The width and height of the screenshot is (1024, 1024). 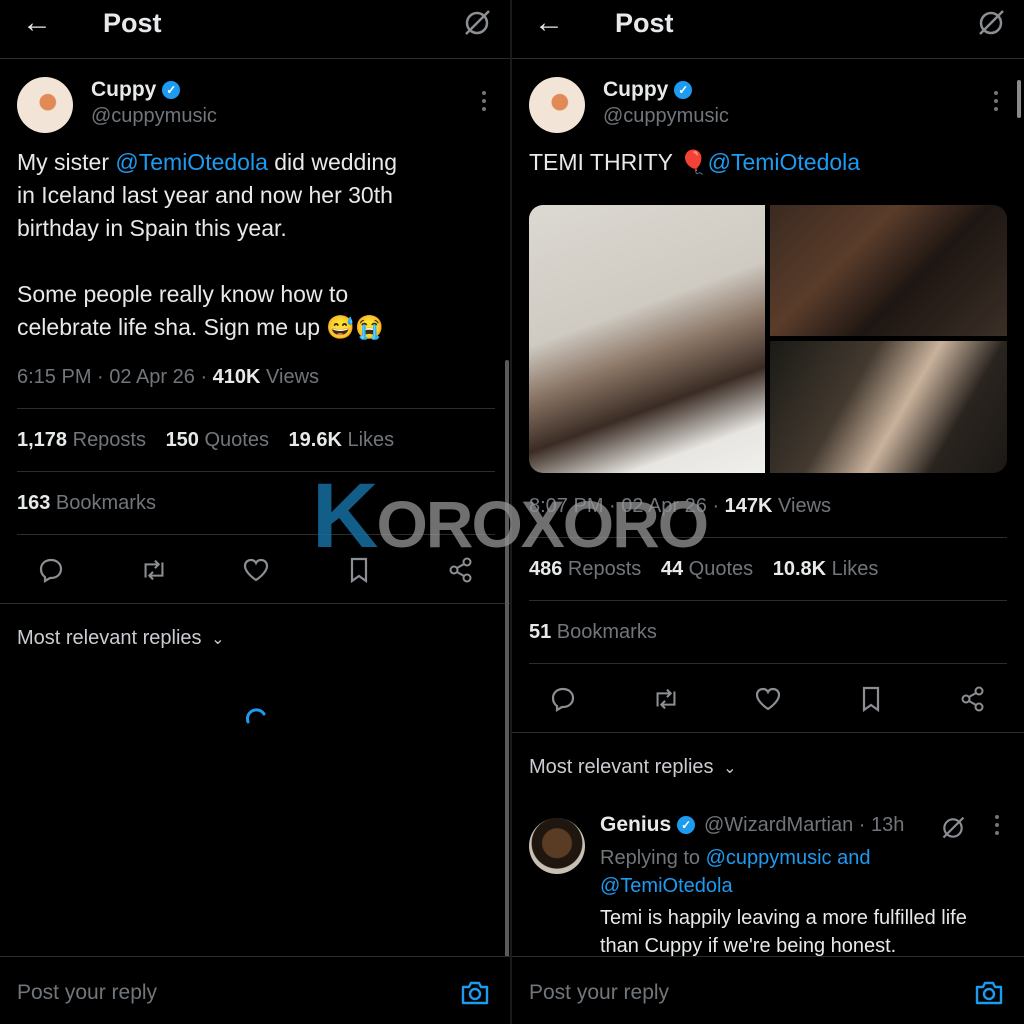 What do you see at coordinates (255, 29) in the screenshot?
I see `left-top-bar: ← Post` at bounding box center [255, 29].